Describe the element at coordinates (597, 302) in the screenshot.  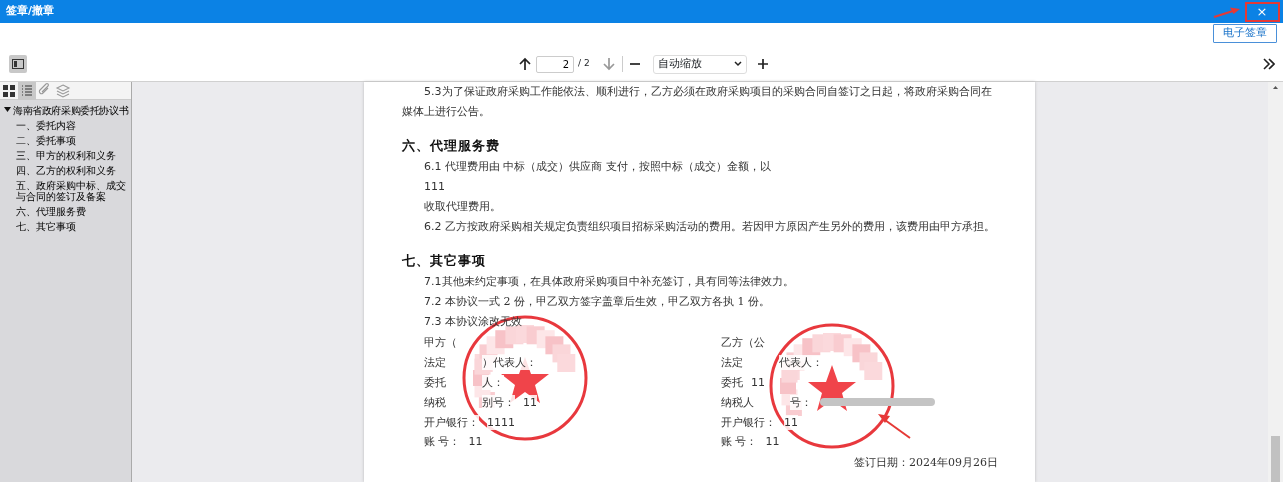
I see `paragraph: 7.2 本协议一式 2 份，甲乙双方签字盖章后生效，甲乙双方各执 1 份。` at that location.